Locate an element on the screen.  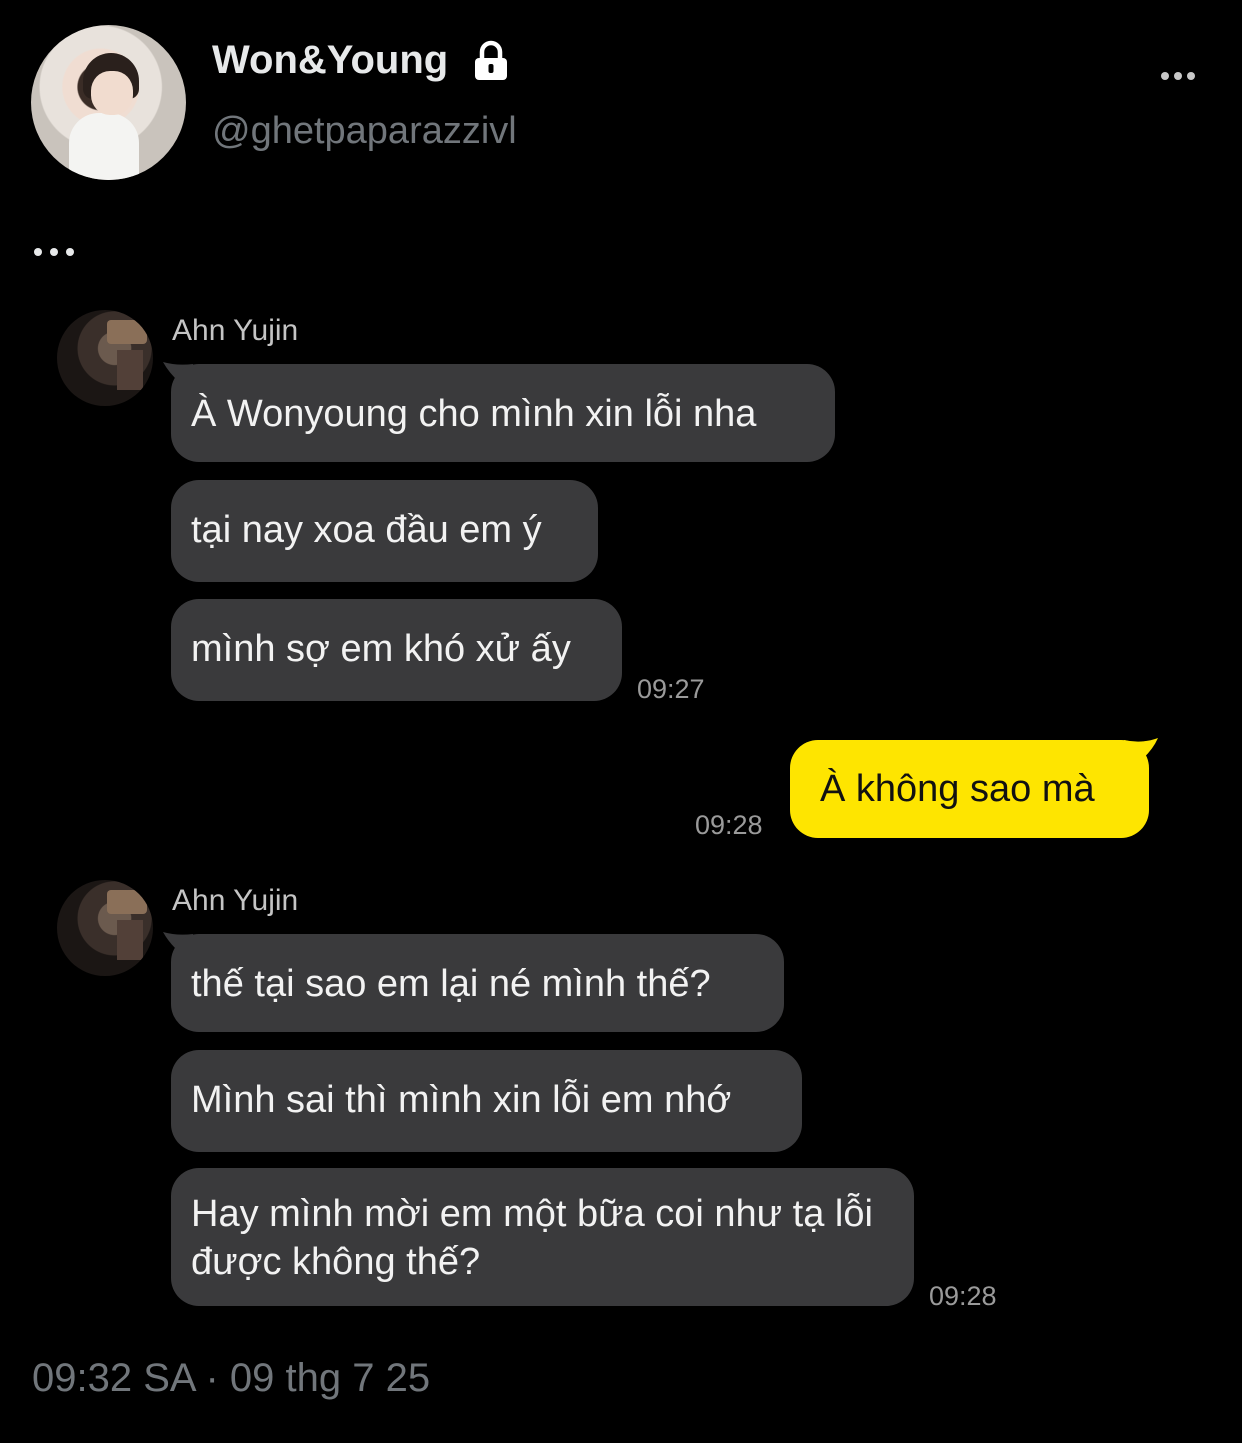
message-bubble: À Wonyoung cho mình xin lỗi nha is located at coordinates (503, 413).